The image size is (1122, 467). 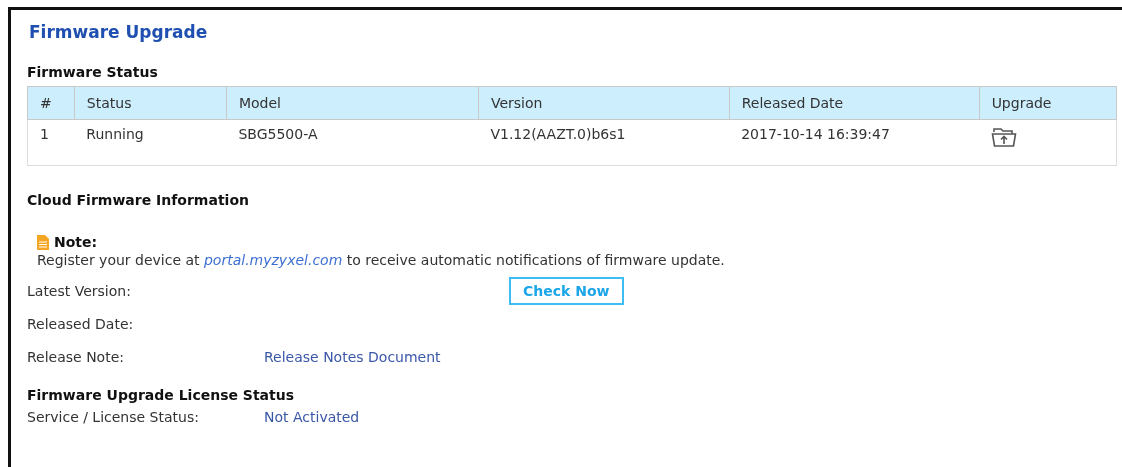 What do you see at coordinates (92, 72) in the screenshot?
I see `section-heading: Firmware Status` at bounding box center [92, 72].